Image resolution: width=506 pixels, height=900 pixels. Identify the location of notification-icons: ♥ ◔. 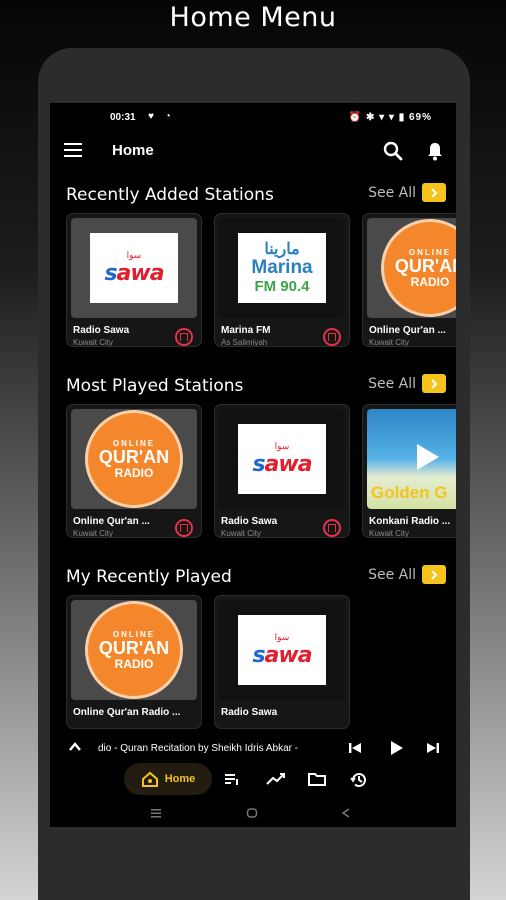
(161, 116).